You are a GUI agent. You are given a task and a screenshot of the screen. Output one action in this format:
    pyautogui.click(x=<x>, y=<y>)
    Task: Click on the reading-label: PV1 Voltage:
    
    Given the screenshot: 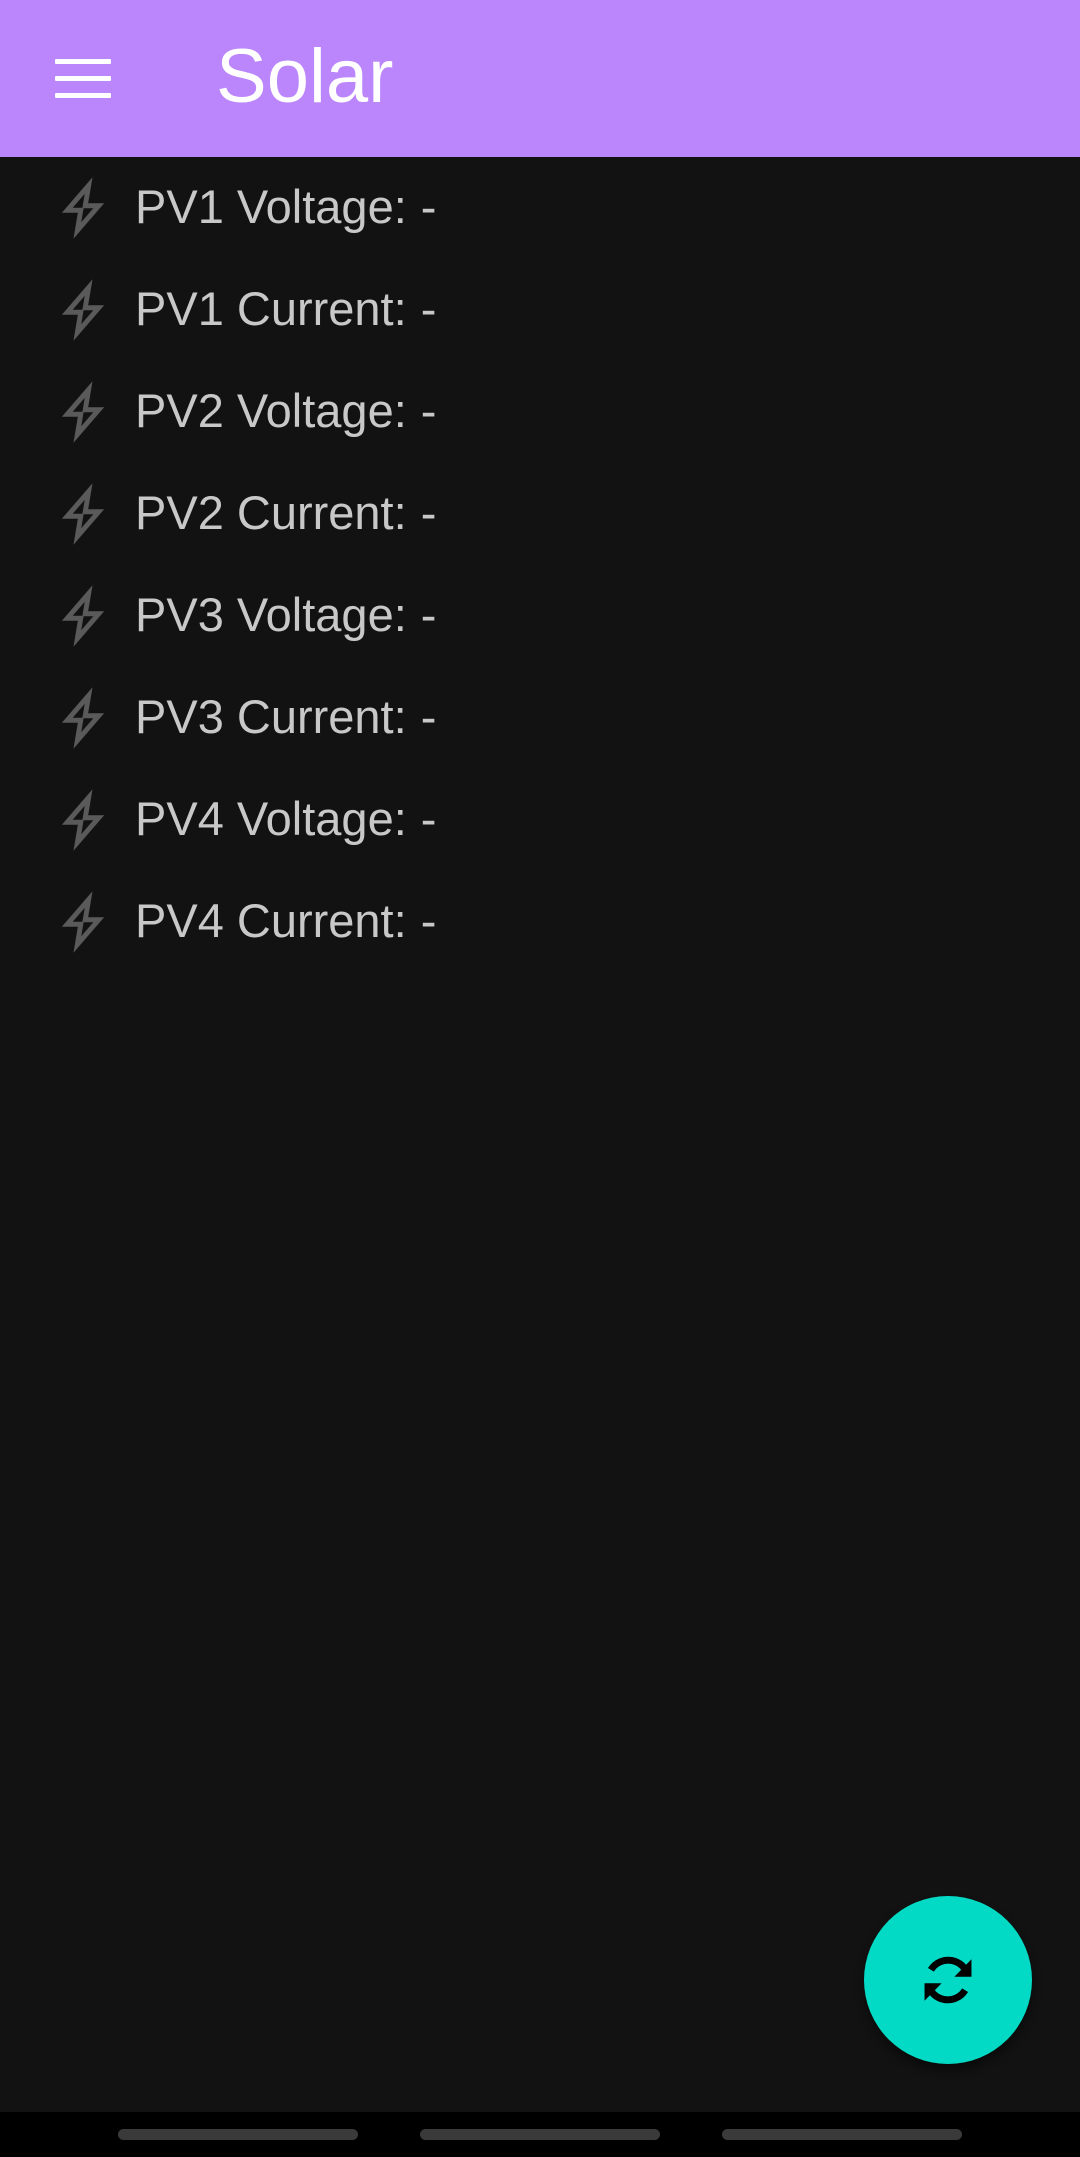 What is the action you would take?
    pyautogui.click(x=271, y=206)
    